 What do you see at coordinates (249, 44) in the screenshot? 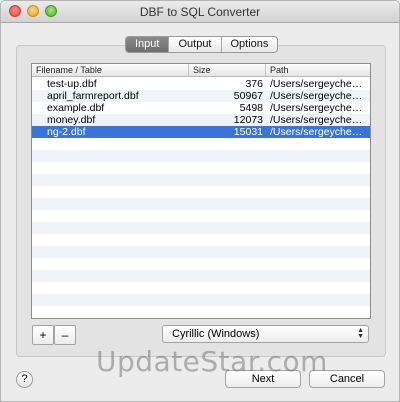
I see `tab-options: Options` at bounding box center [249, 44].